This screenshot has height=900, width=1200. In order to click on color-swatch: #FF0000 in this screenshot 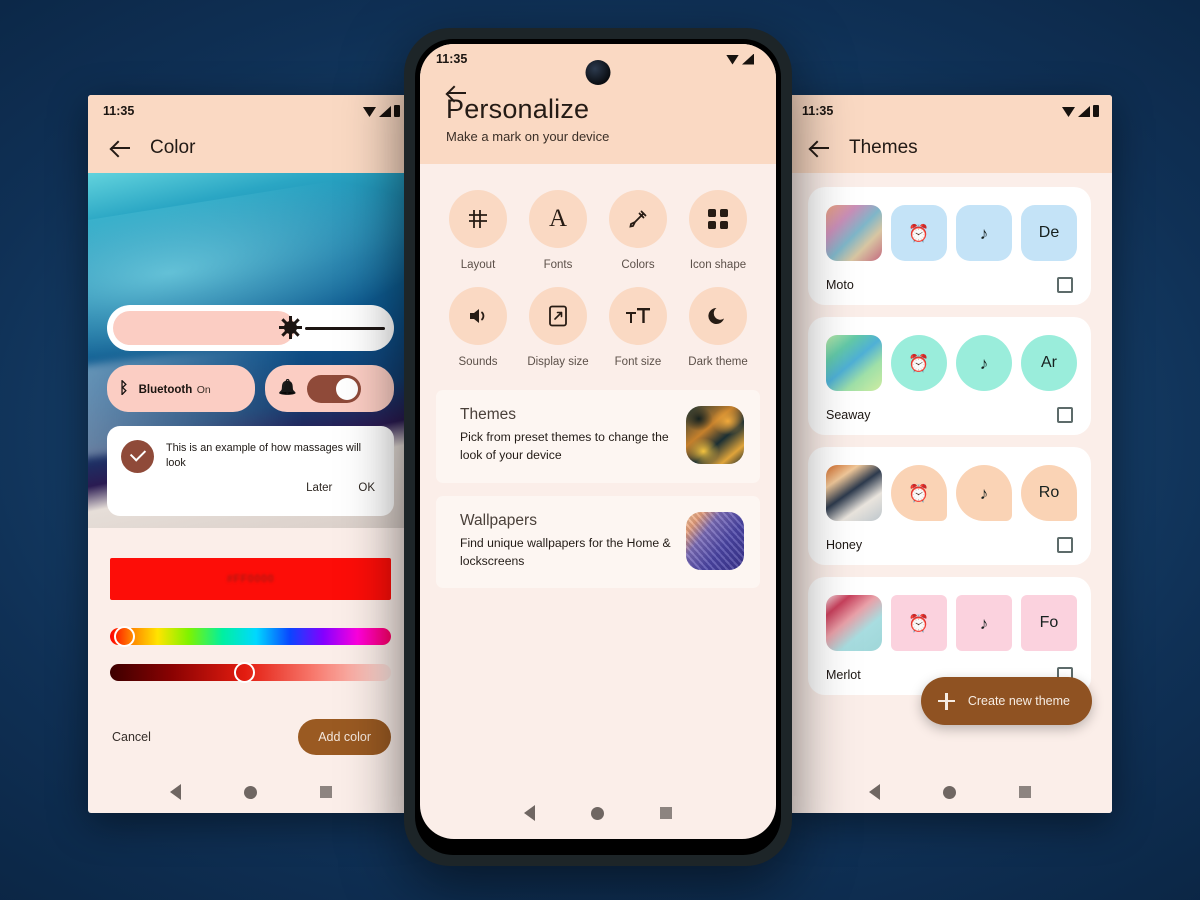, I will do `click(250, 579)`.